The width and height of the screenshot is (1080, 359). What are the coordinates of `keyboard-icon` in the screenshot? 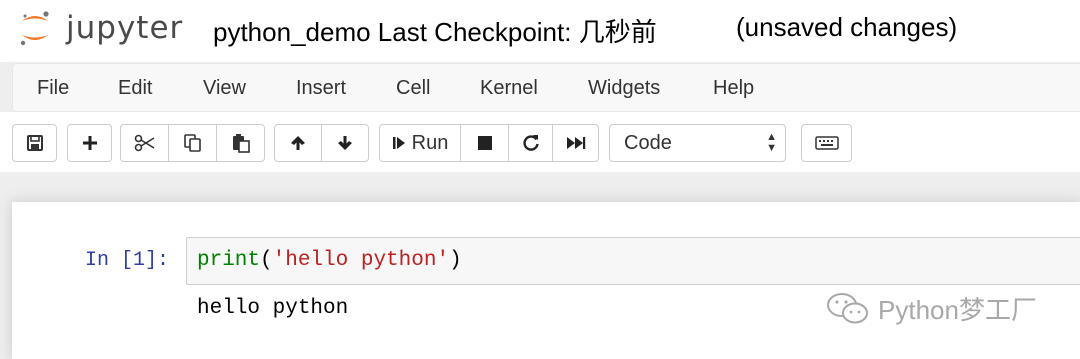 It's located at (826, 143).